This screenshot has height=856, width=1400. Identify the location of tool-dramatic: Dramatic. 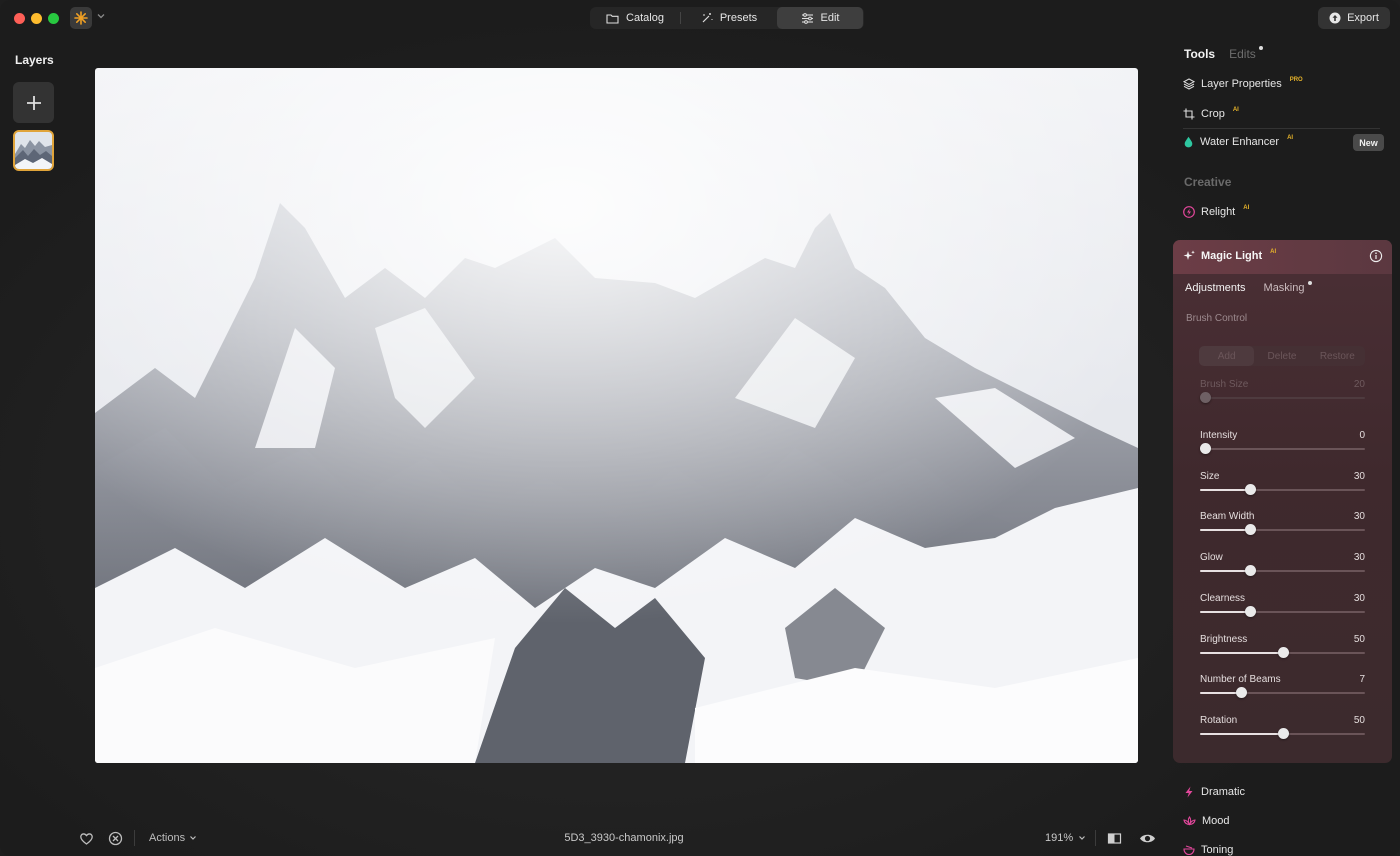
(1214, 792).